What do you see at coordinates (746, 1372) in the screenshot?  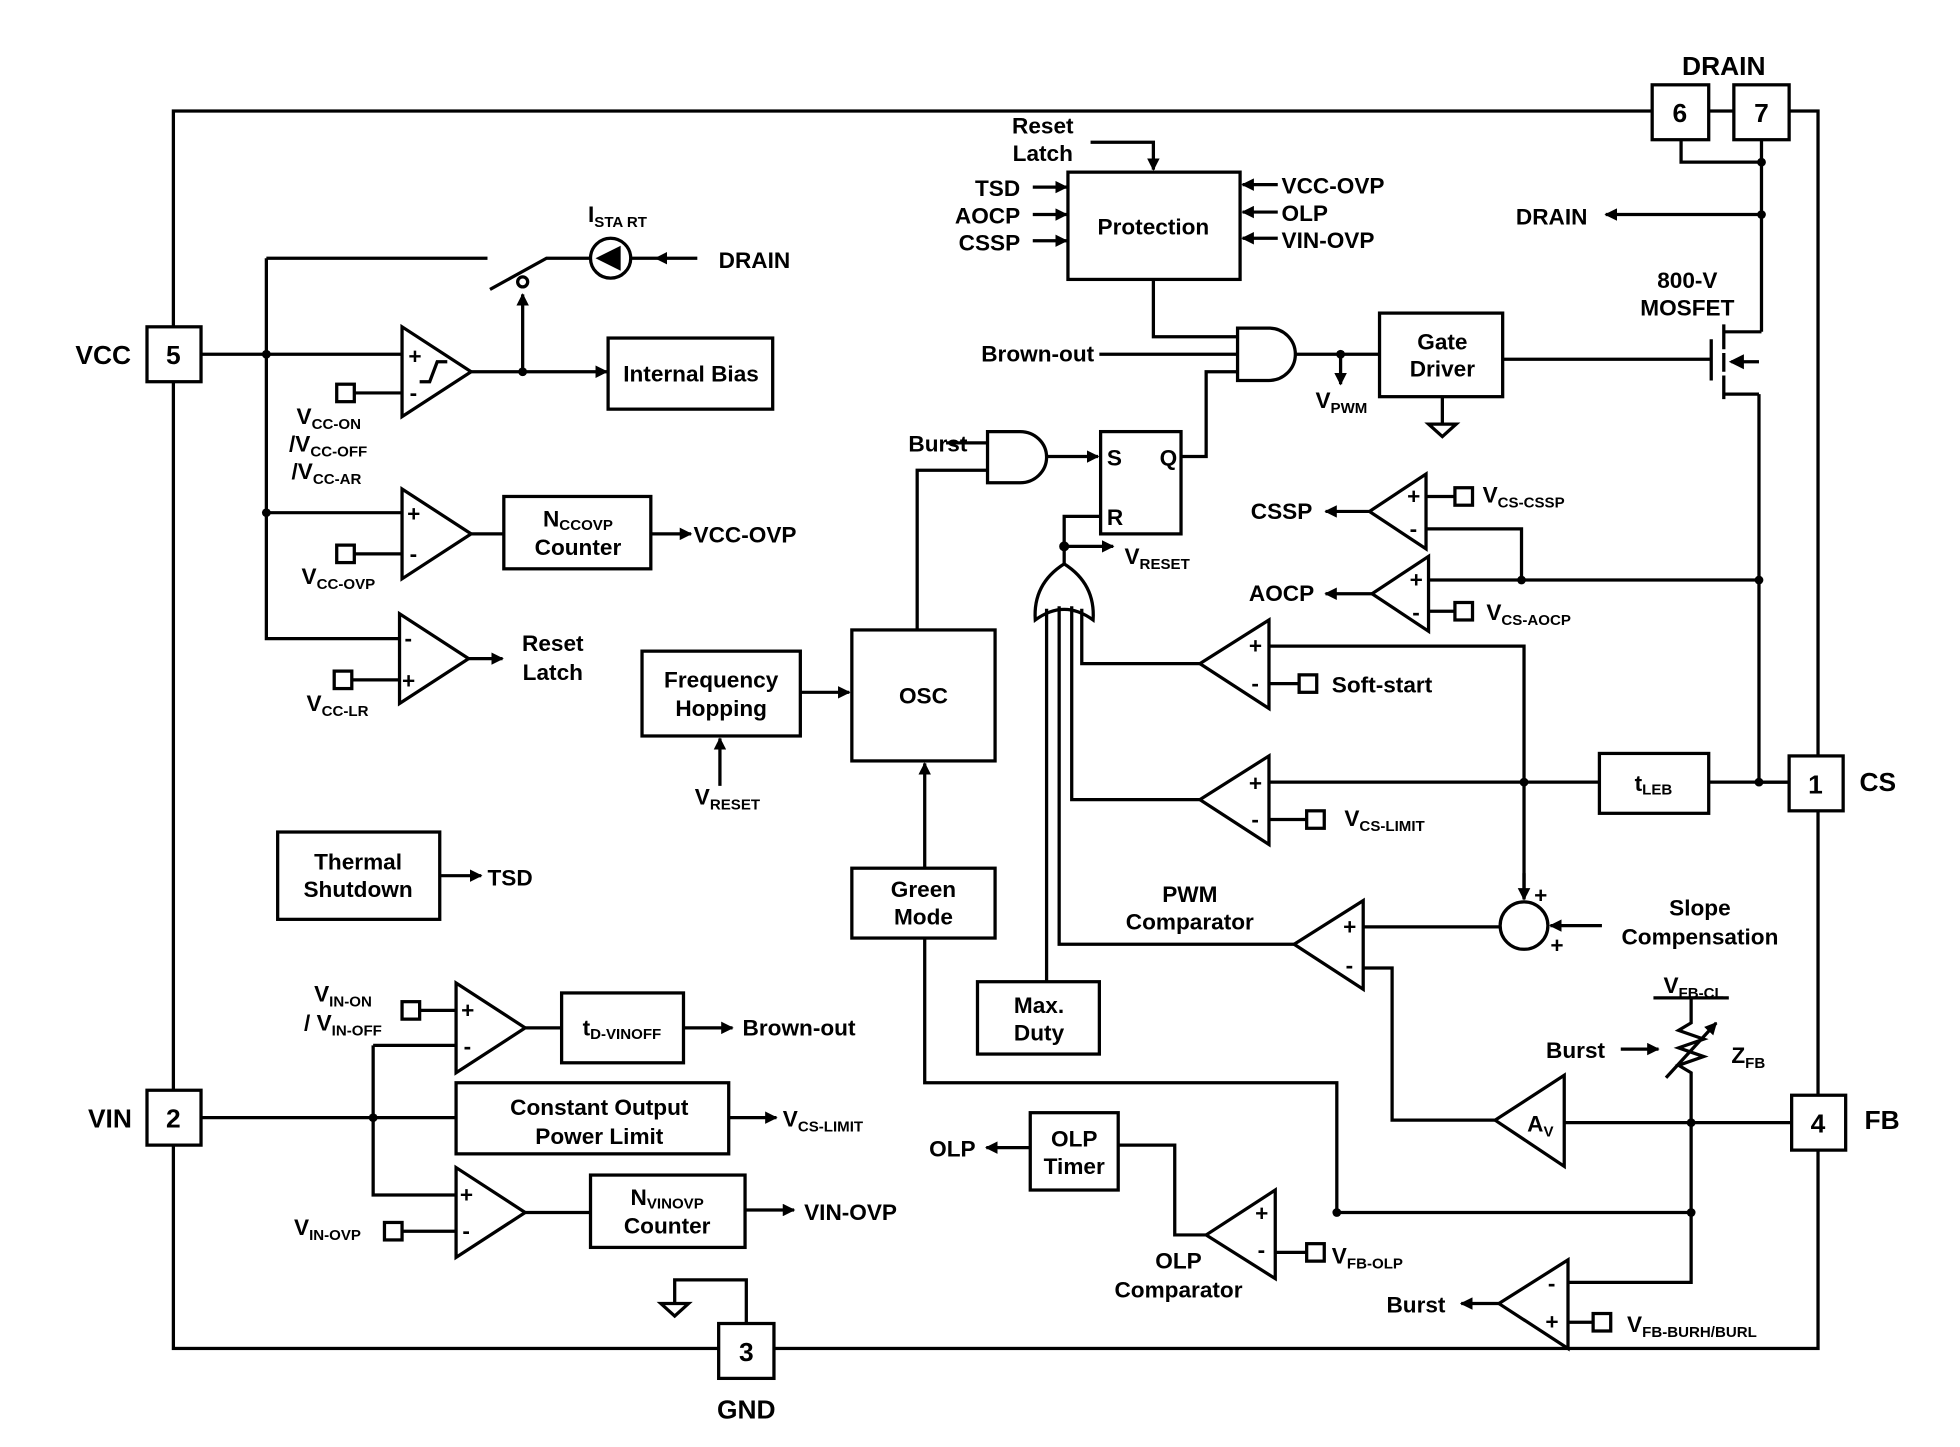 I see `pin-gnd: 3 GND` at bounding box center [746, 1372].